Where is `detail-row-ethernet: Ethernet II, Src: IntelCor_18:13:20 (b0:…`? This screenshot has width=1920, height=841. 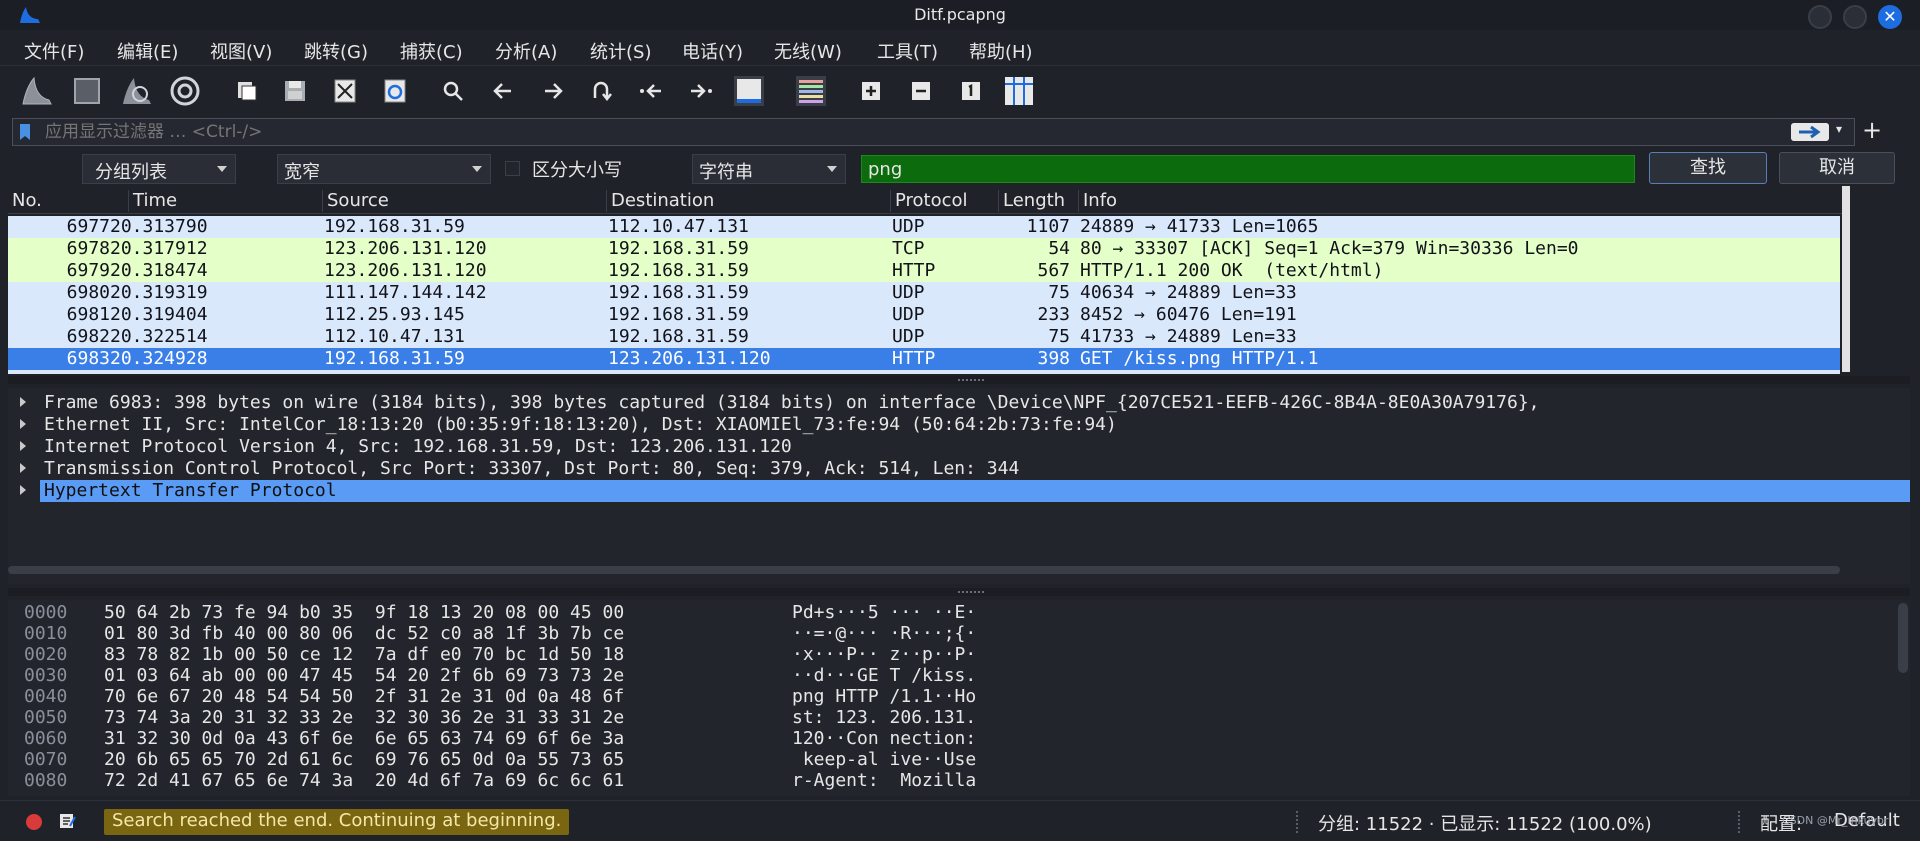 detail-row-ethernet: Ethernet II, Src: IntelCor_18:13:20 (b0:… is located at coordinates (959, 425).